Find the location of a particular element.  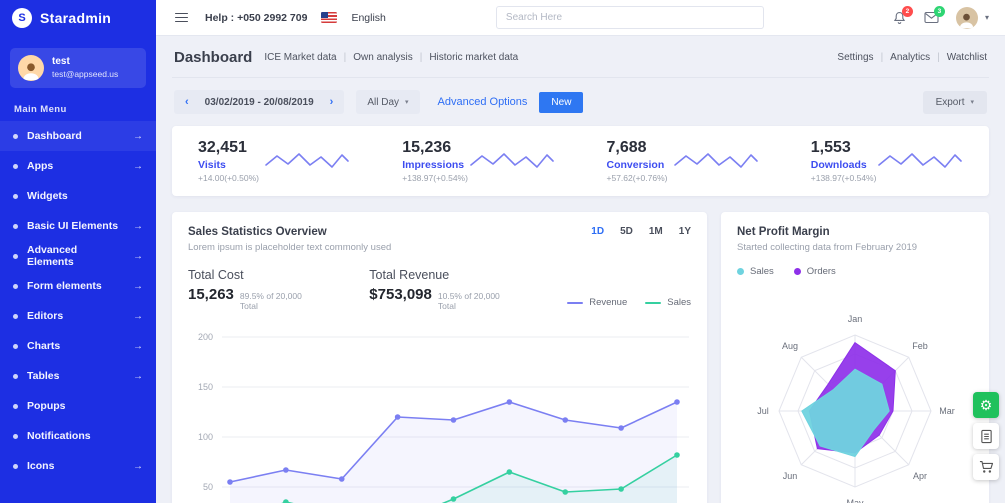

sidebar-item-advanced-elements: Advanced Elements → is located at coordinates (78, 256).